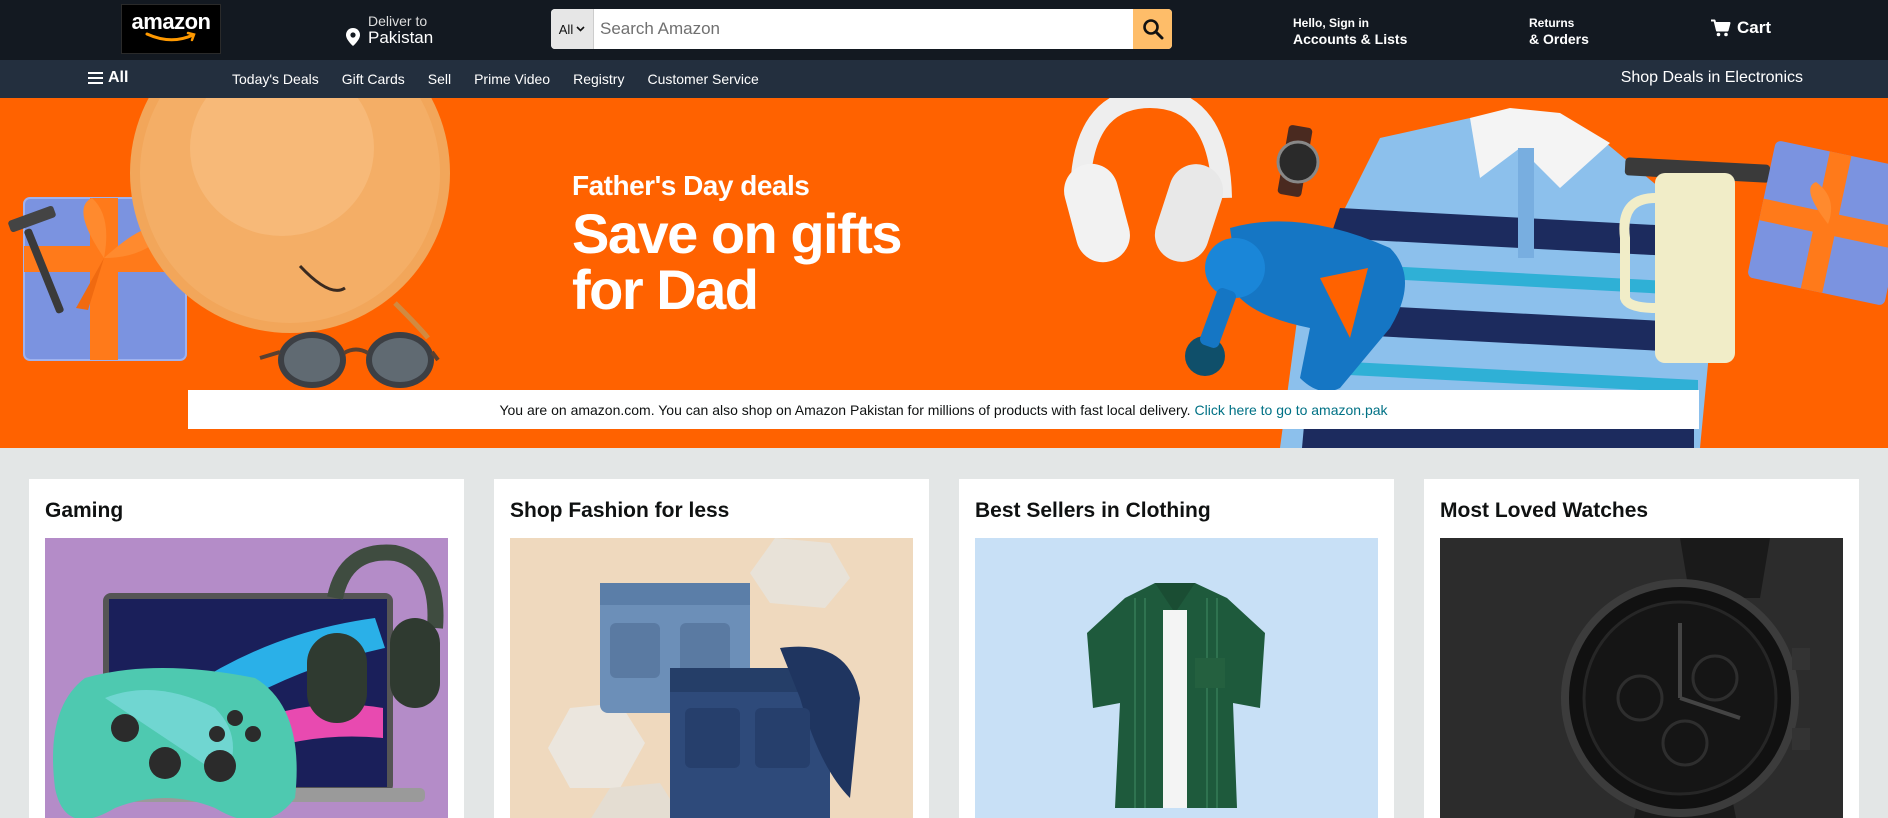 Image resolution: width=1888 pixels, height=818 pixels. I want to click on nav-link-sell: Sell, so click(439, 79).